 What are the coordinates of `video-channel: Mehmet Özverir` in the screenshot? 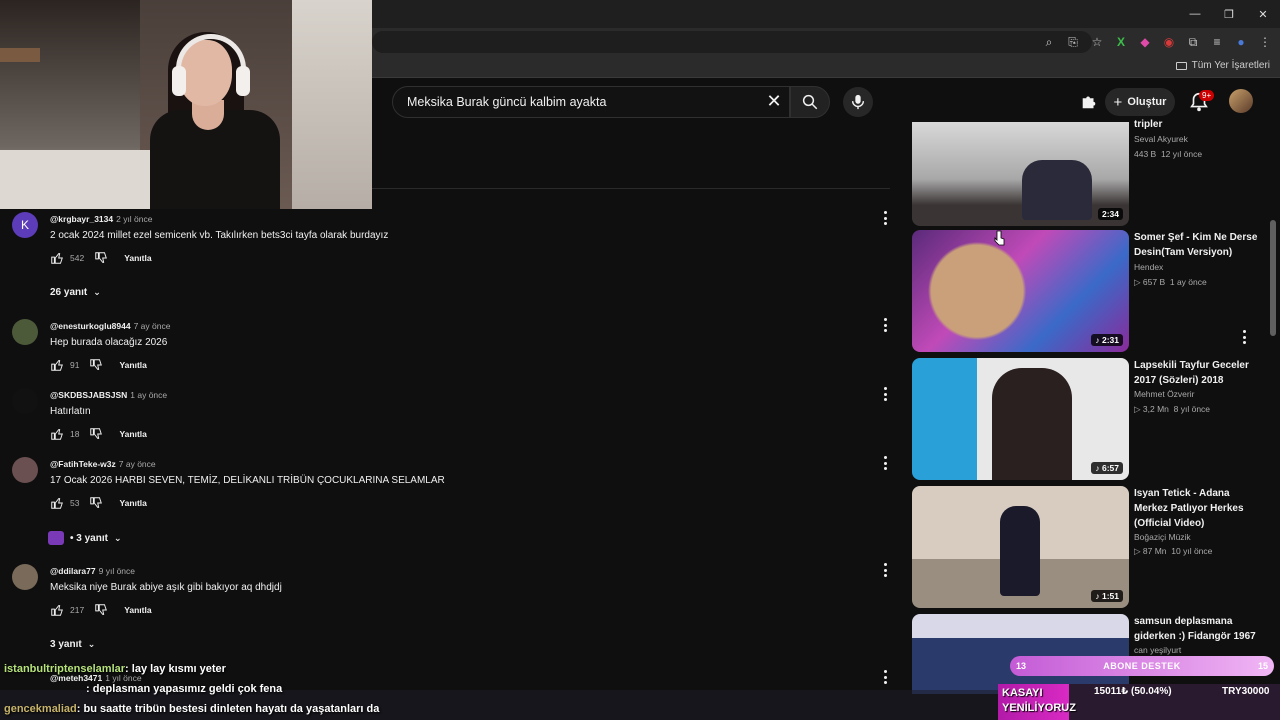 It's located at (1164, 394).